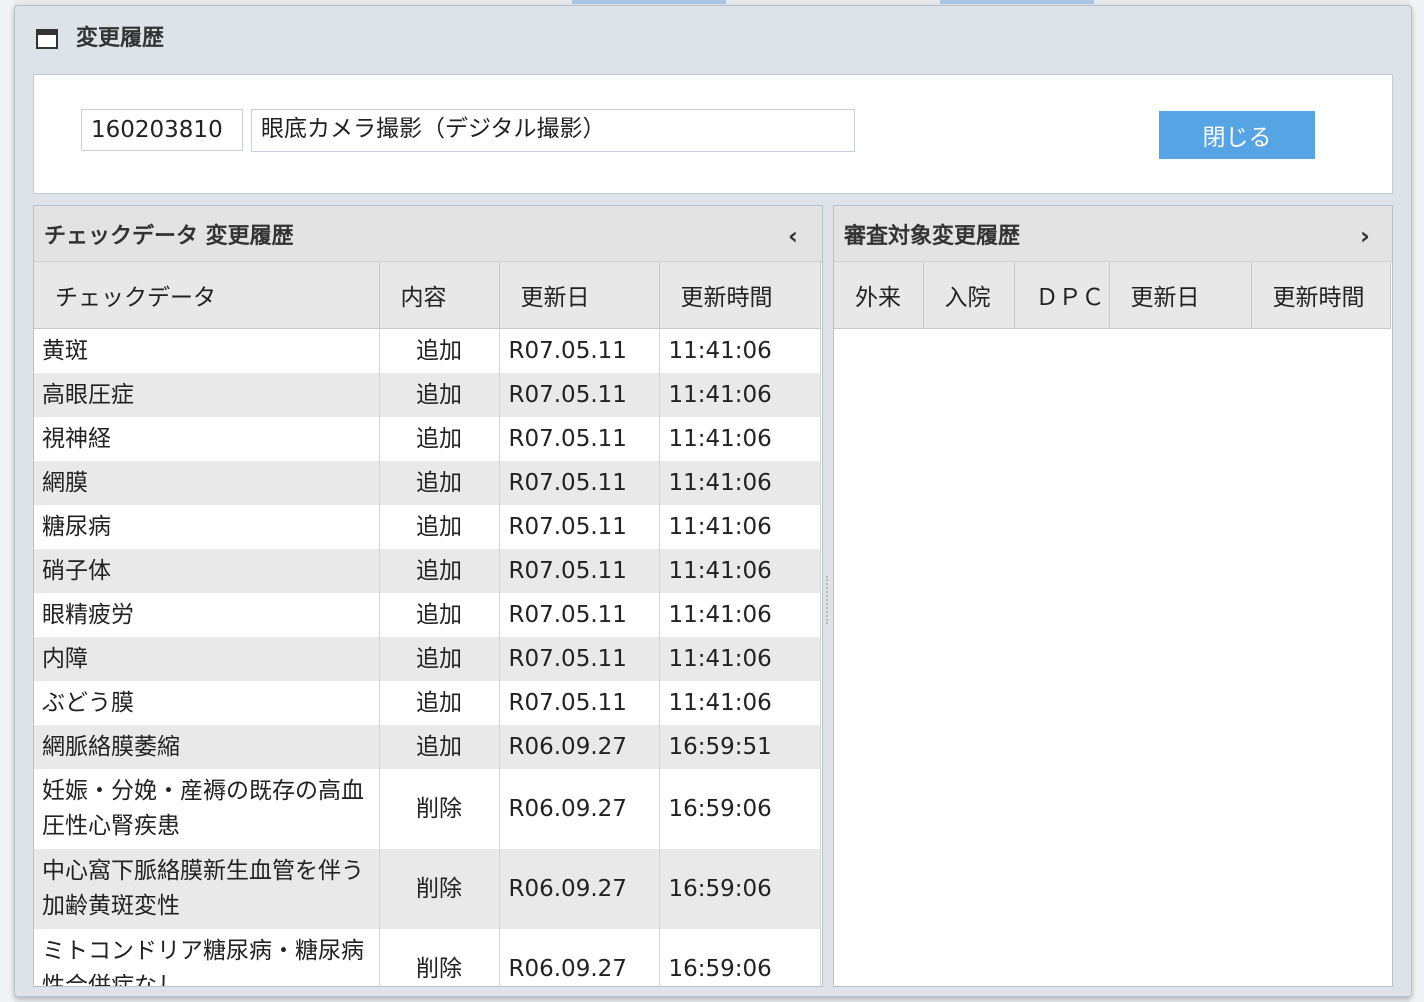 Image resolution: width=1424 pixels, height=1002 pixels. I want to click on panel-header: 審査対象変更履歴 ›, so click(1113, 234).